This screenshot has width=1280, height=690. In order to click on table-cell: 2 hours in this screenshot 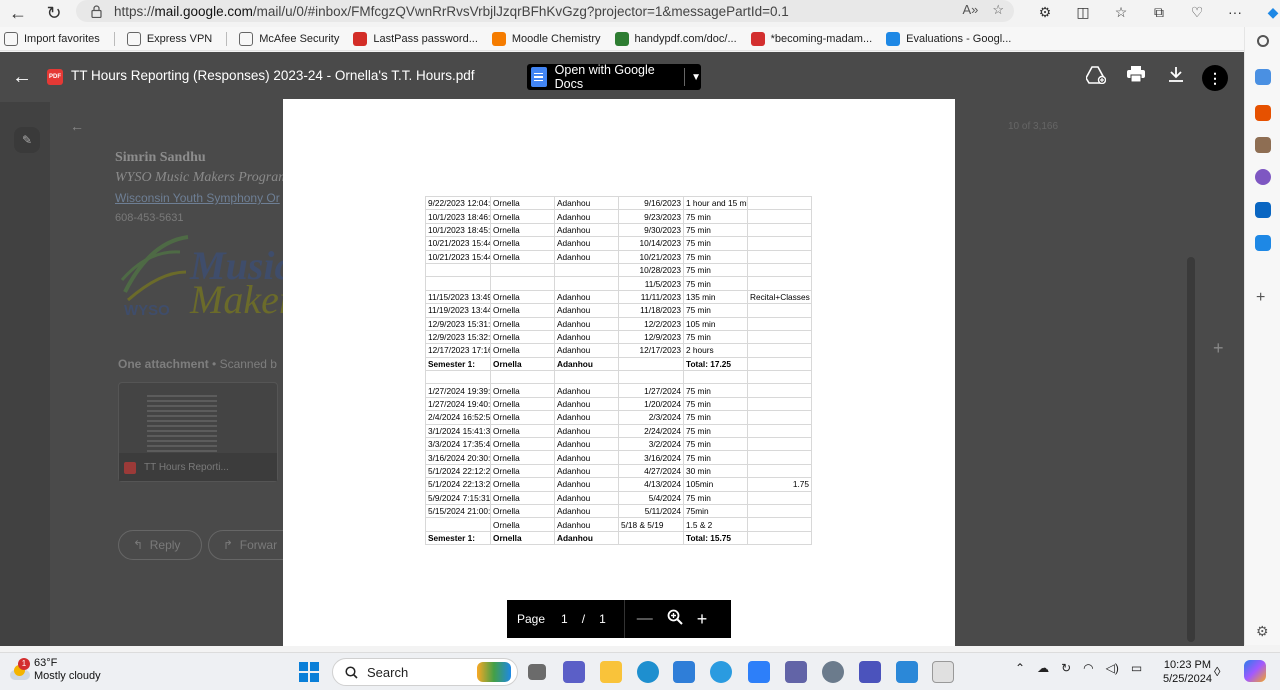, I will do `click(715, 350)`.